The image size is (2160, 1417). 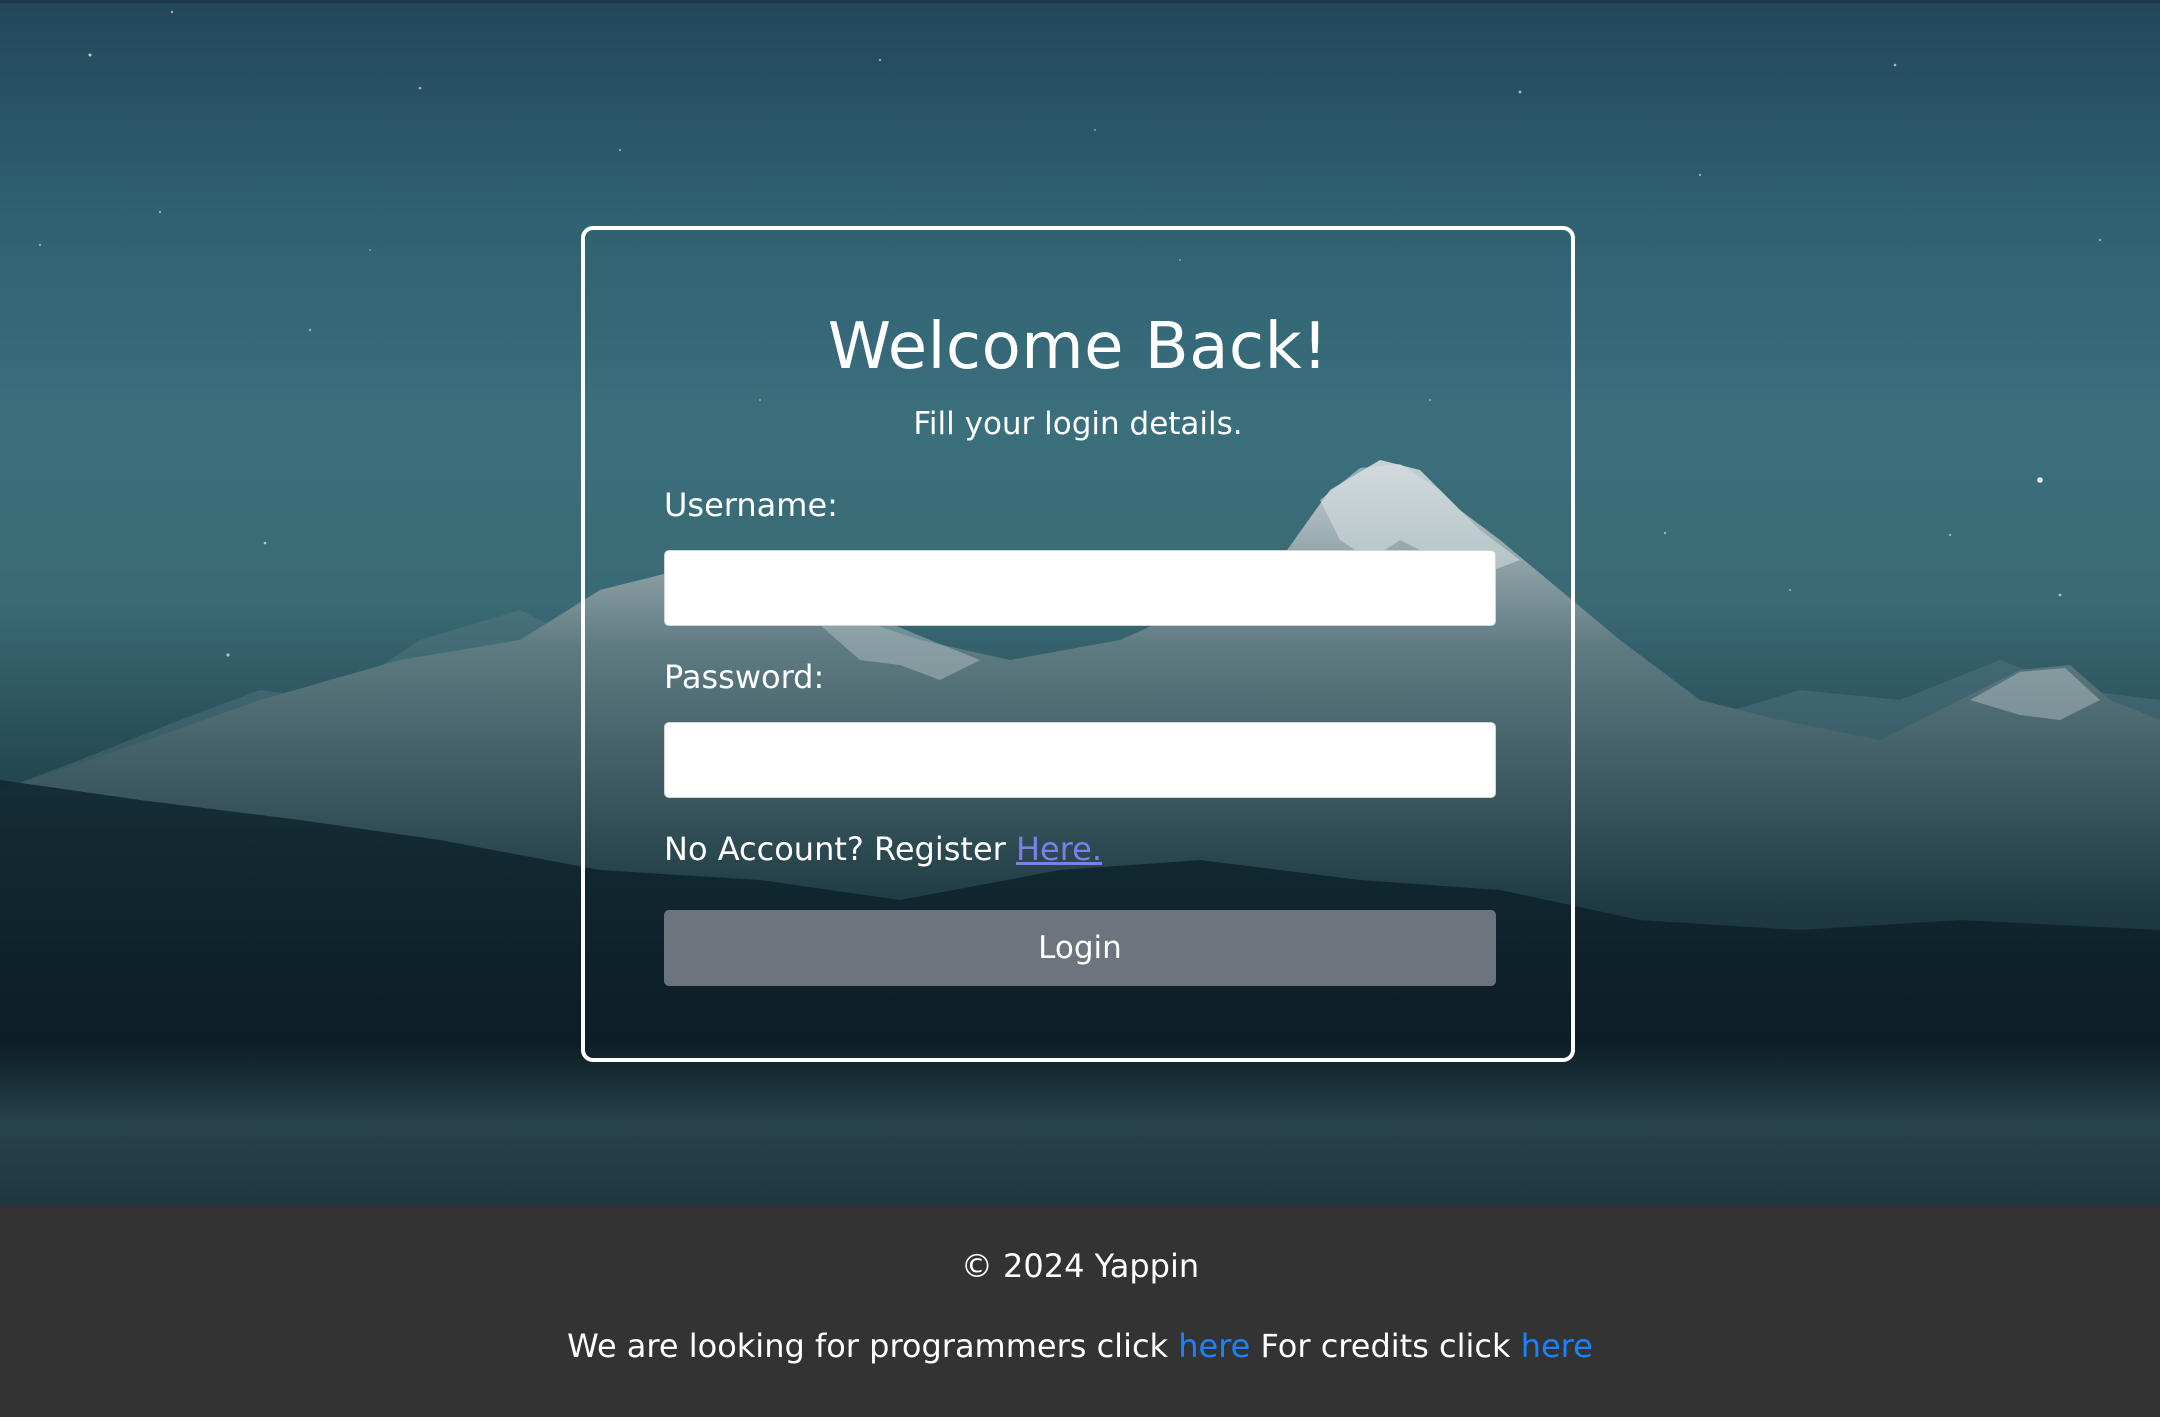 What do you see at coordinates (1080, 760) in the screenshot?
I see `password-input` at bounding box center [1080, 760].